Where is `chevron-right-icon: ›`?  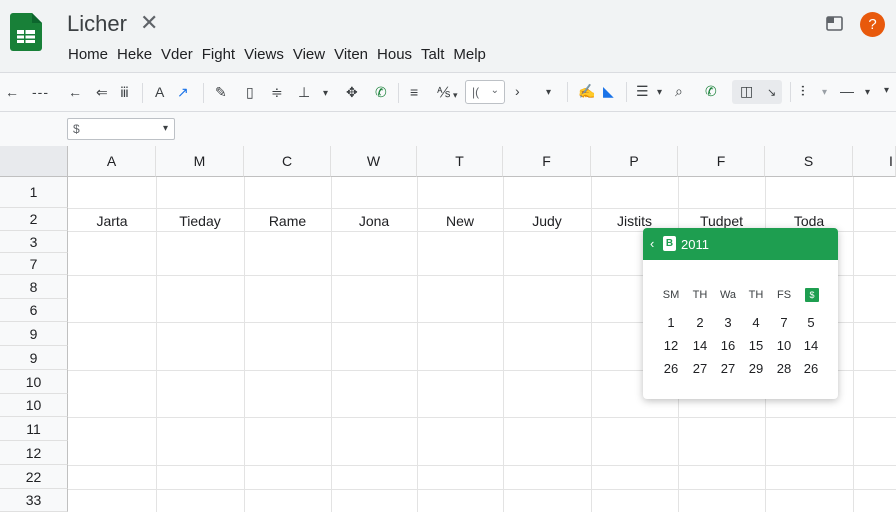
chevron-right-icon: › is located at coordinates (517, 91).